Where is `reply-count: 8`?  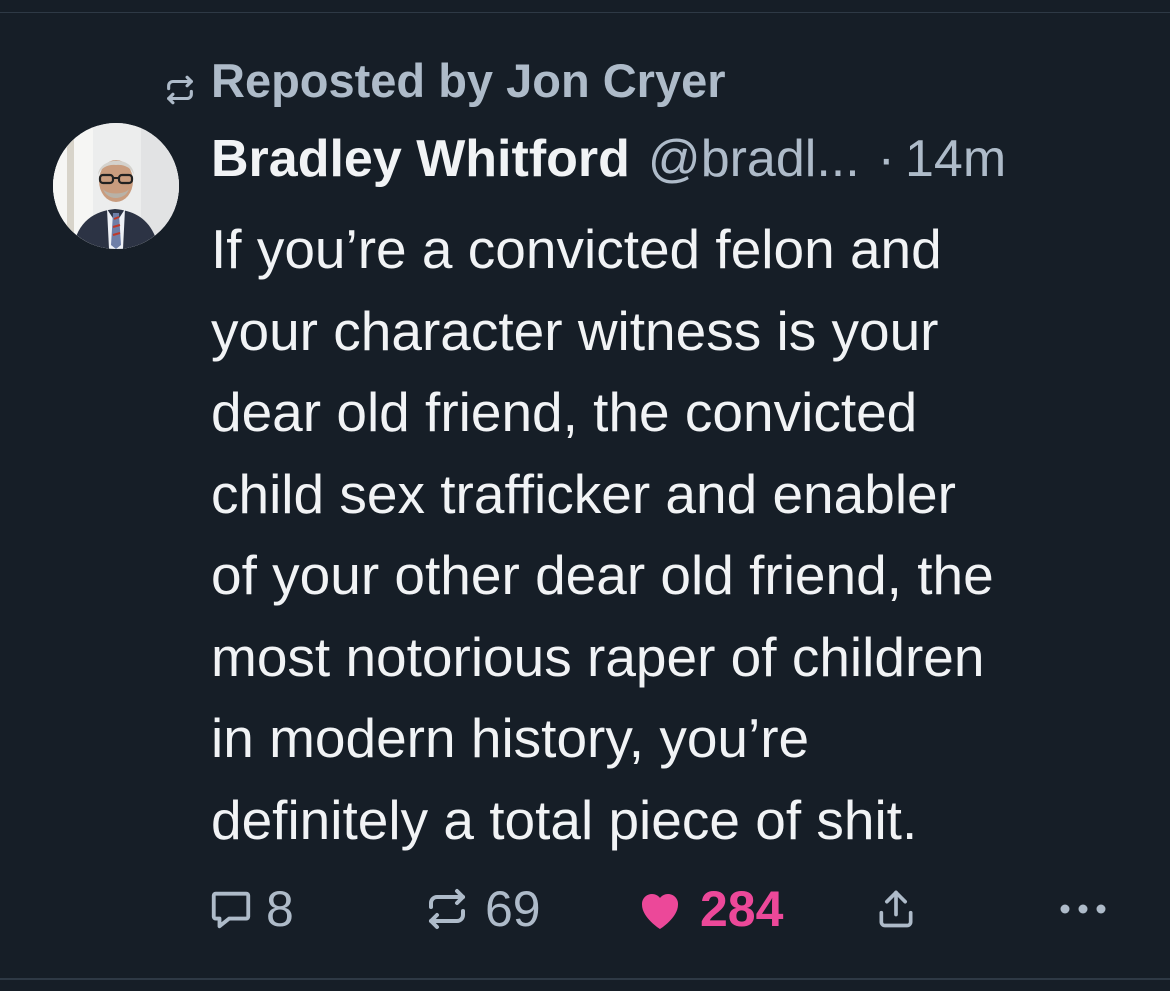 reply-count: 8 is located at coordinates (280, 909).